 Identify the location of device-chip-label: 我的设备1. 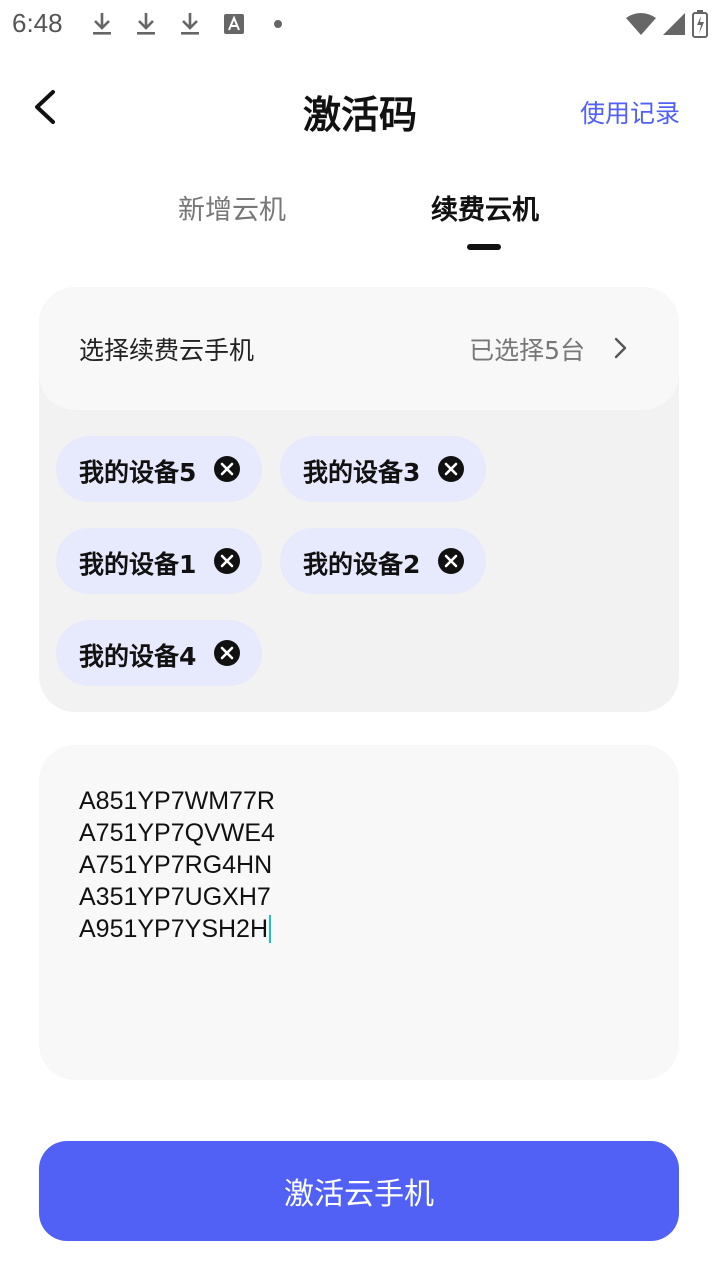
(138, 564).